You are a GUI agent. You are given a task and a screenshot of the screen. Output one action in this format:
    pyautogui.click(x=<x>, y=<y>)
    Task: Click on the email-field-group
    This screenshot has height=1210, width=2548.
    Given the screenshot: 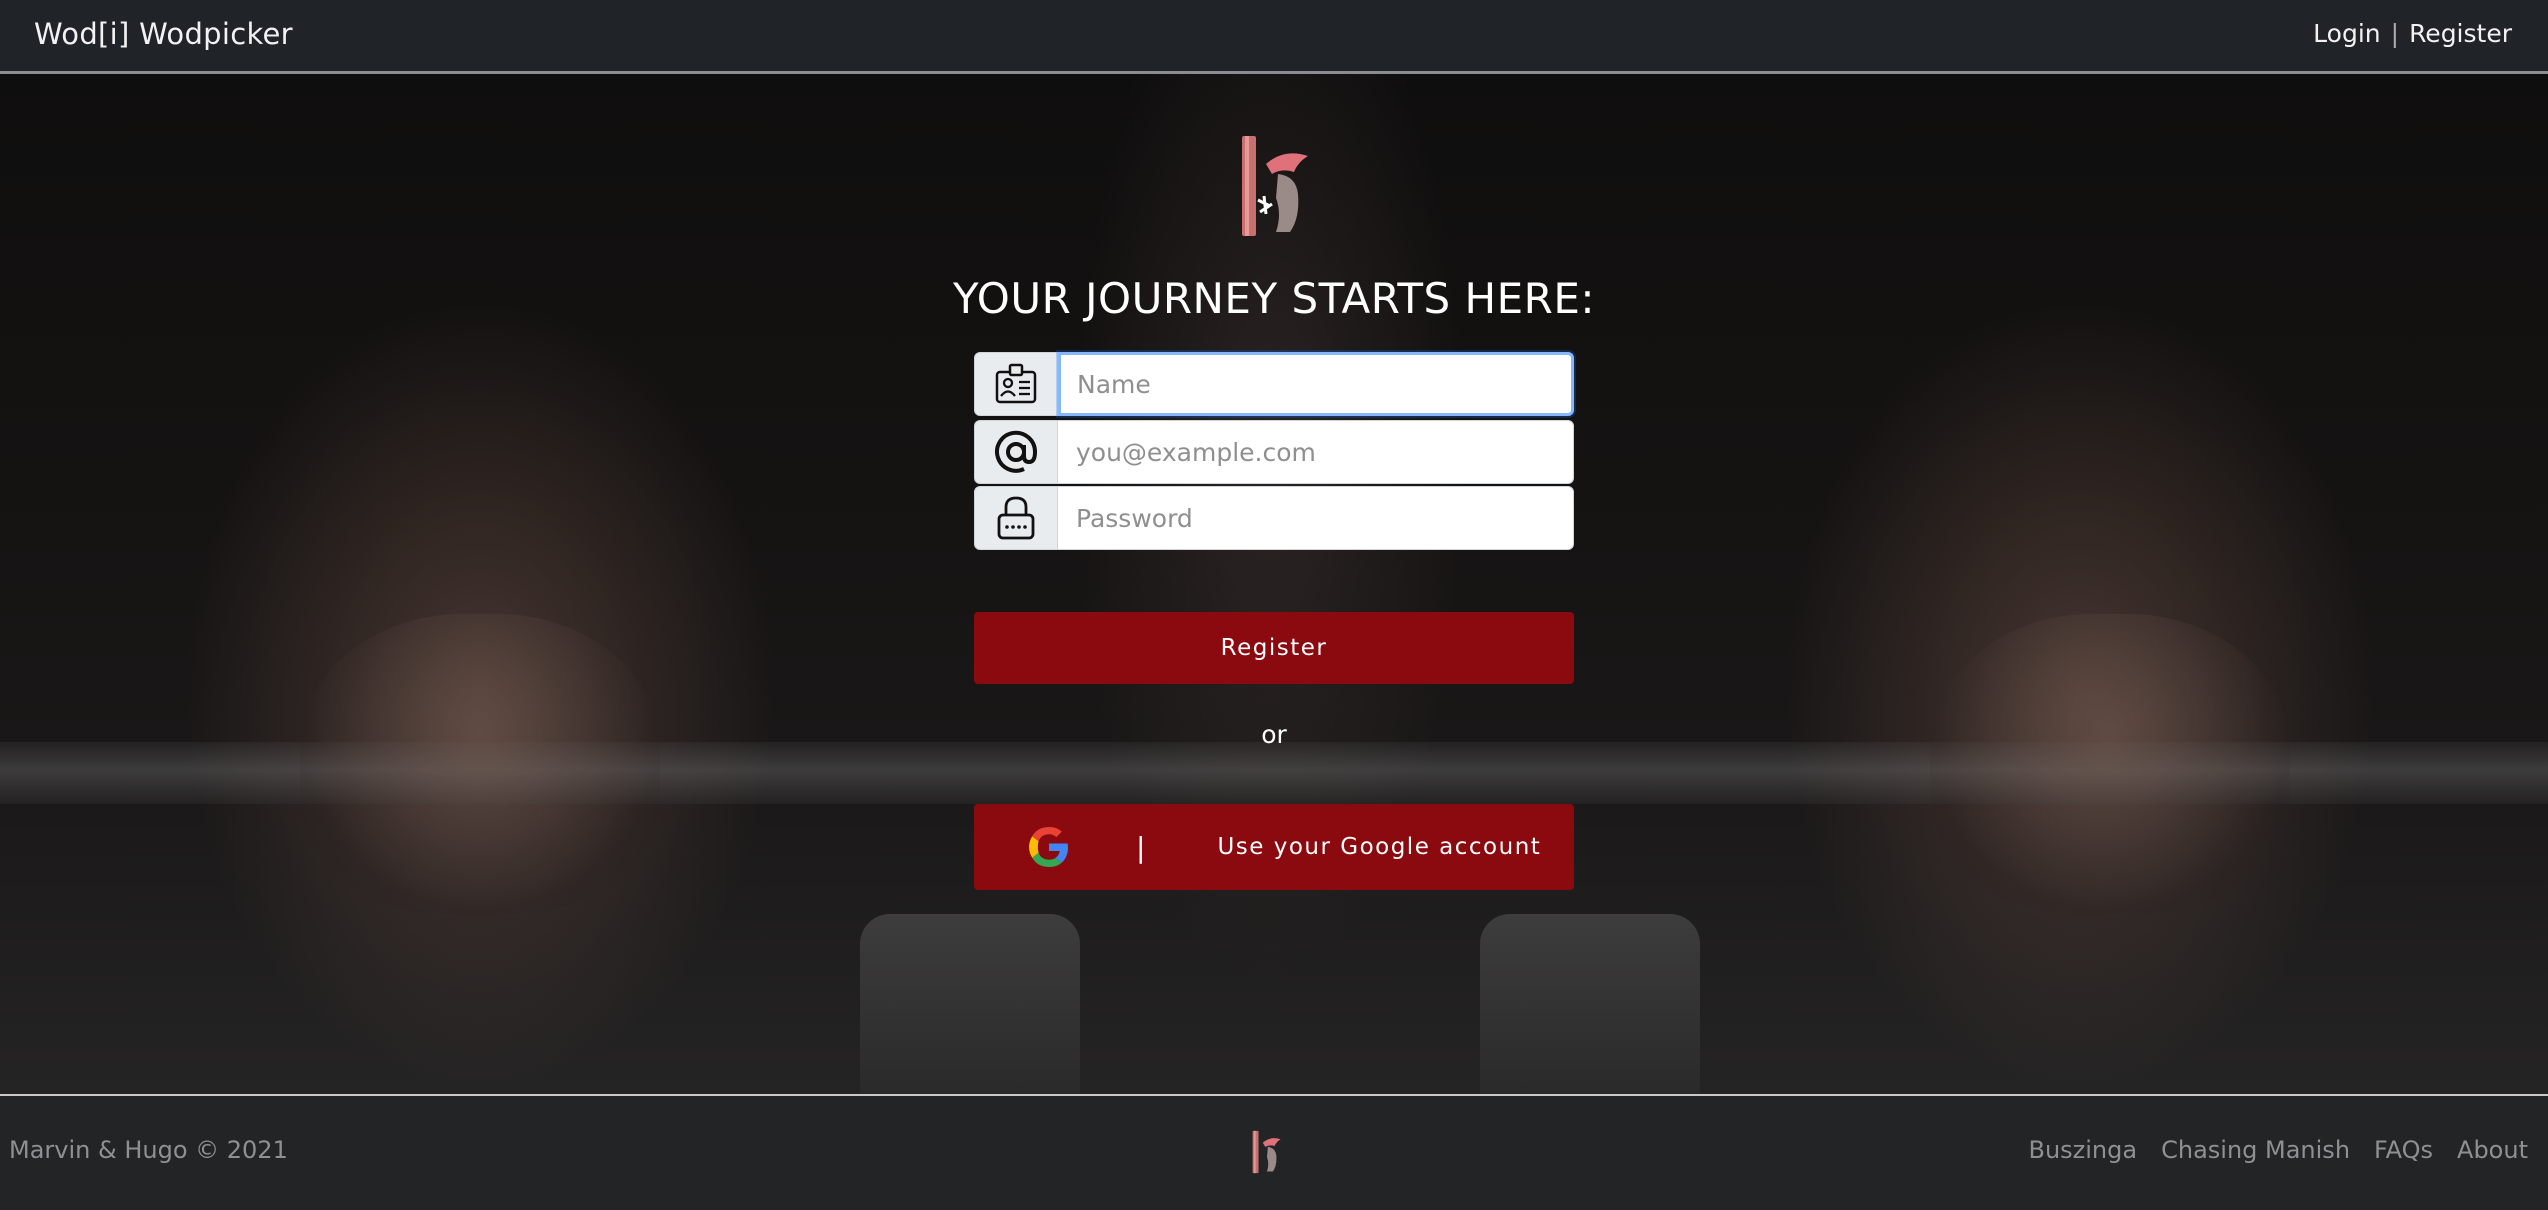 What is the action you would take?
    pyautogui.click(x=1274, y=453)
    